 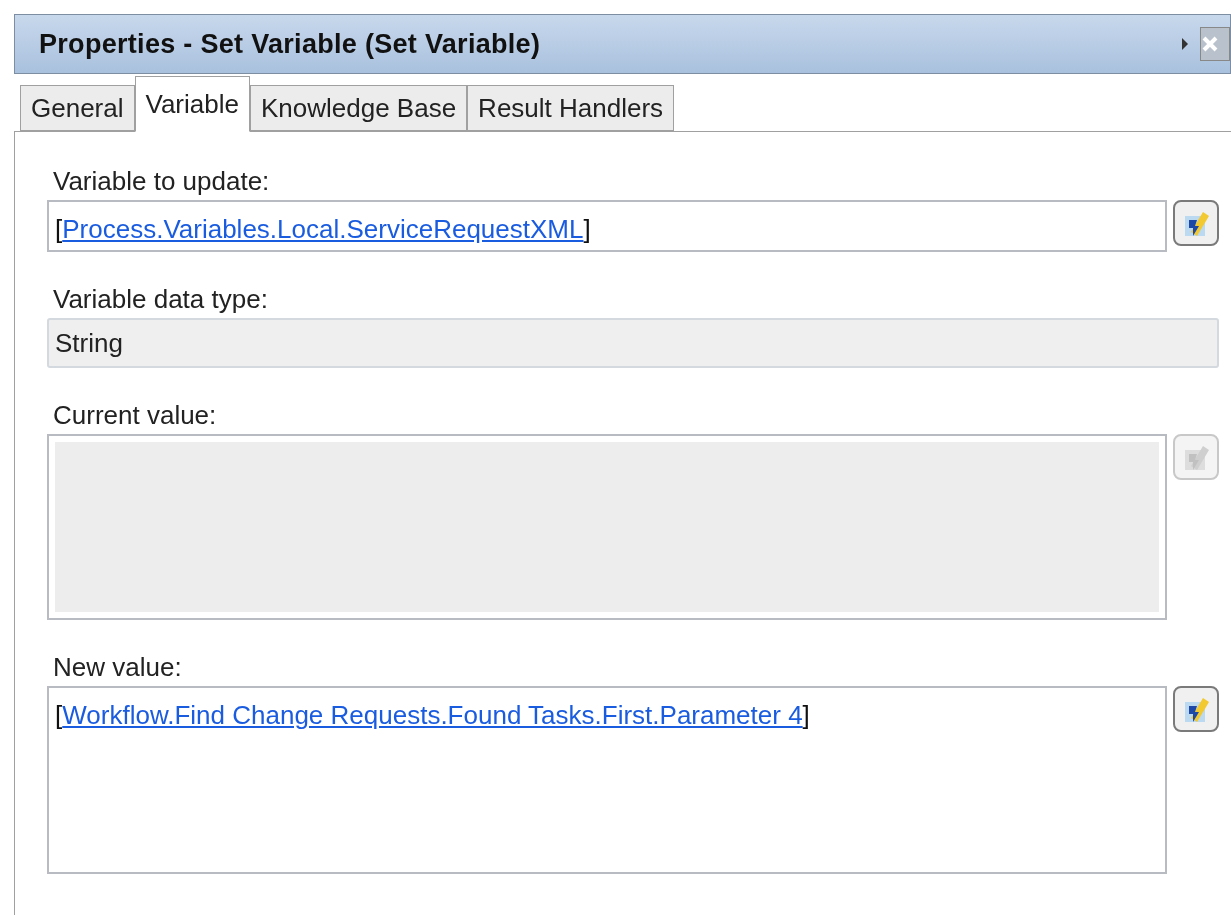 I want to click on field-label: Variable to update:, so click(x=161, y=181).